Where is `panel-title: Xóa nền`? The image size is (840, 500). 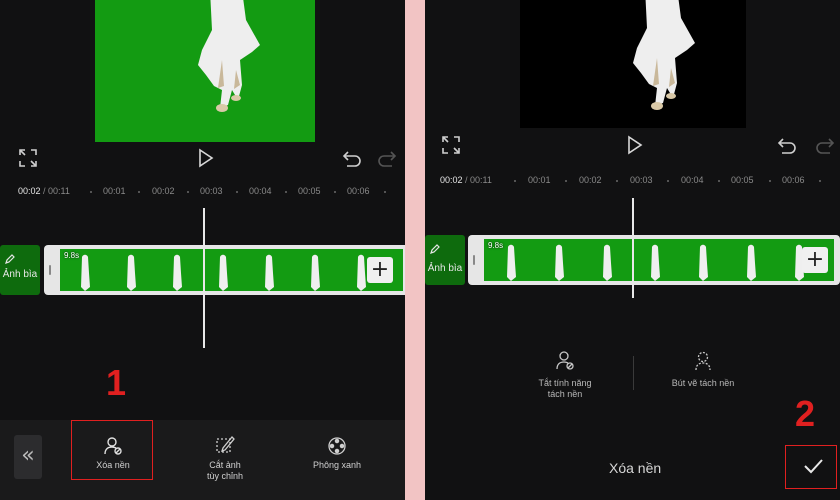
panel-title: Xóa nền is located at coordinates (635, 468).